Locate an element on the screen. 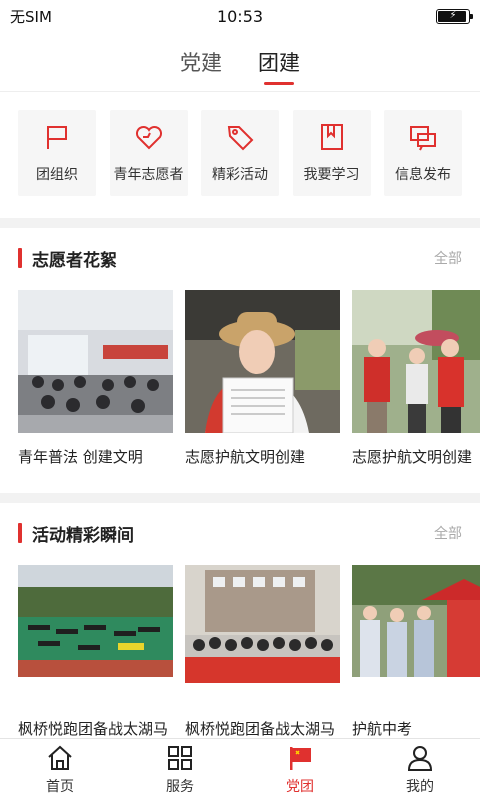  tab-party-building: 党建 is located at coordinates (201, 69).